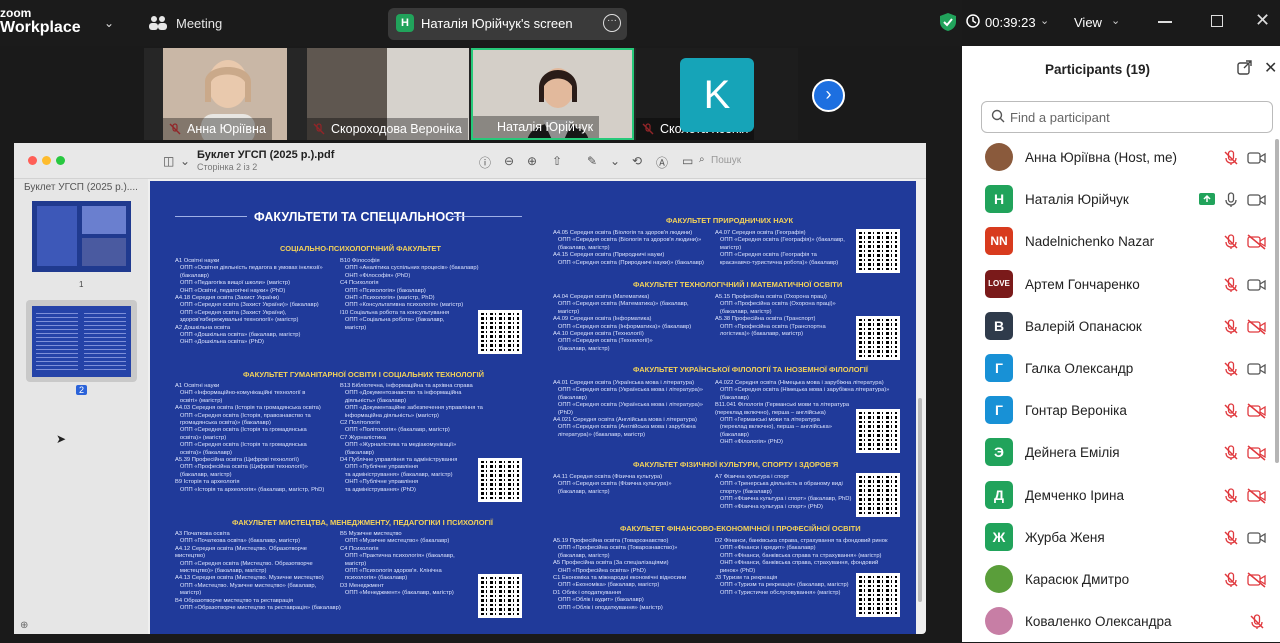 This screenshot has height=643, width=1280. What do you see at coordinates (637, 161) in the screenshot?
I see `rotate-icon: ⟲` at bounding box center [637, 161].